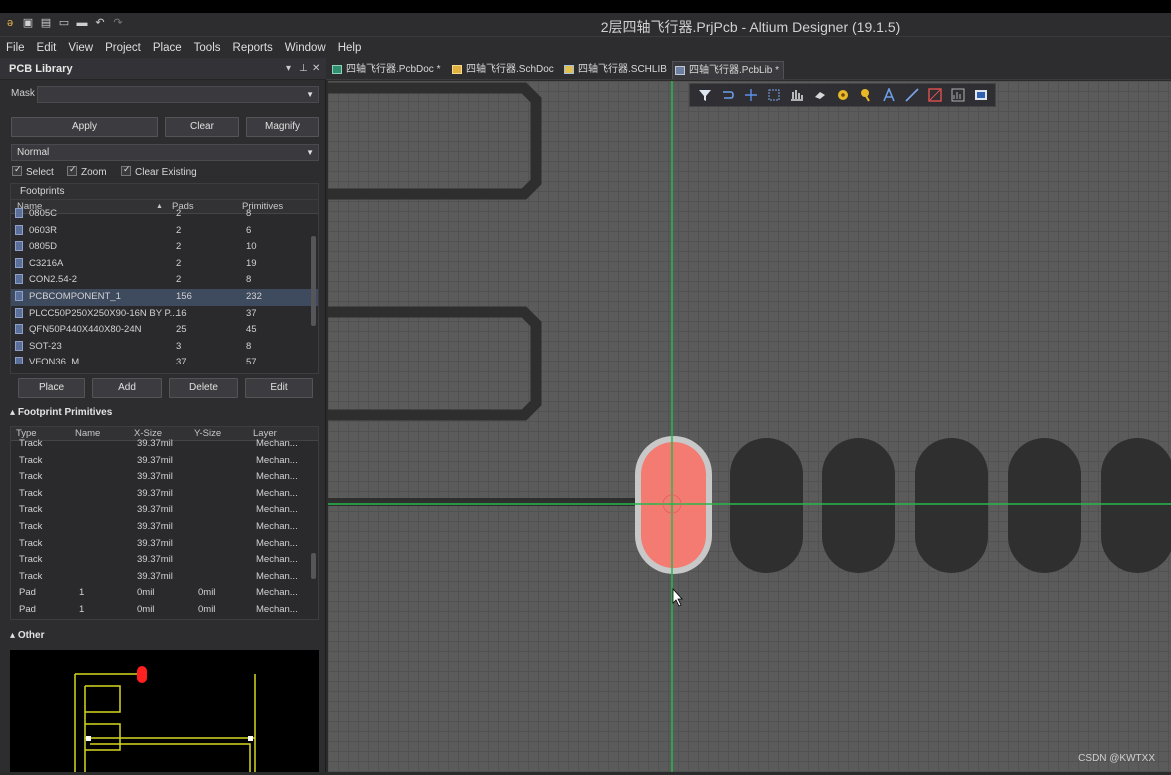  Describe the element at coordinates (53, 280) in the screenshot. I see `footprint-name: CON2.54-2` at that location.